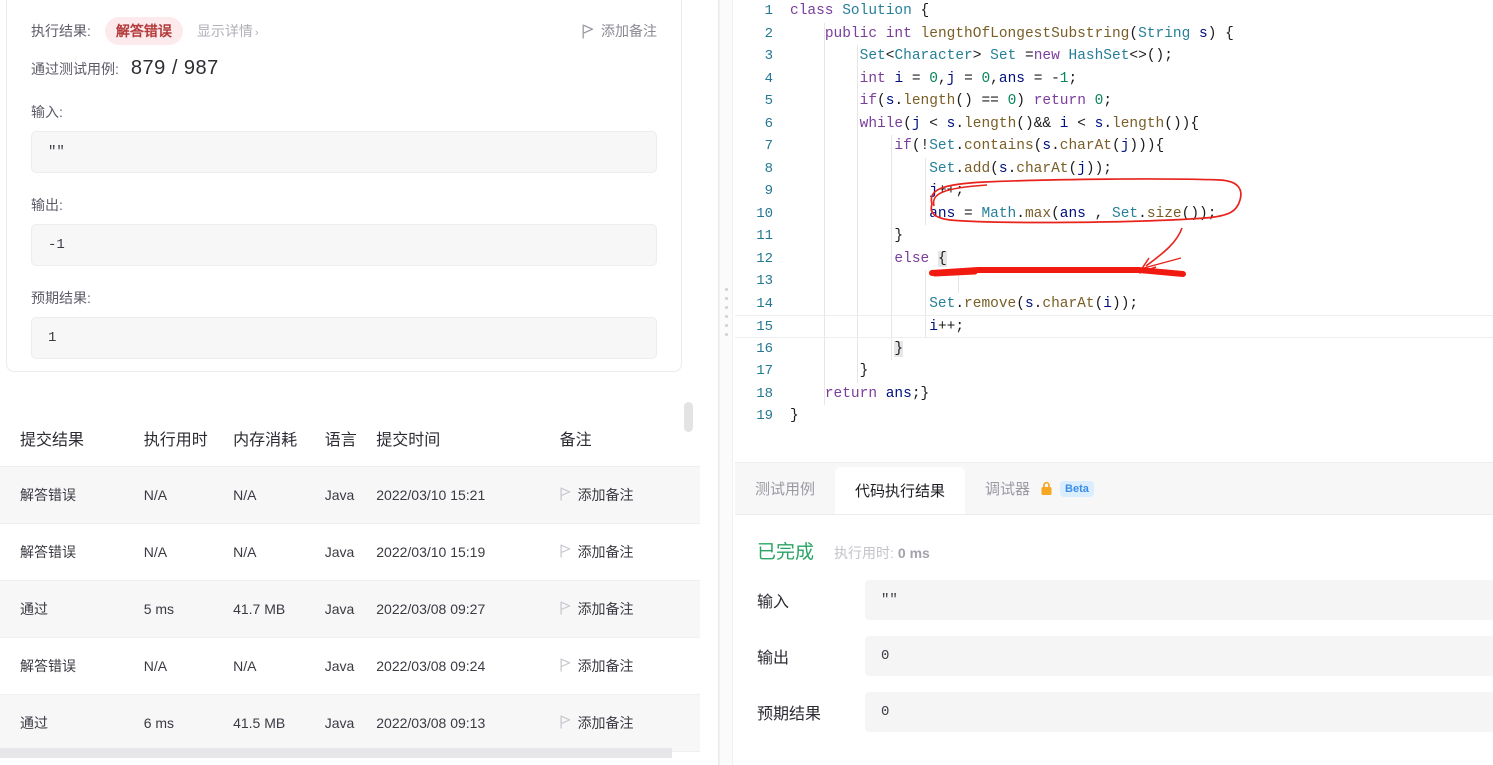 Image resolution: width=1493 pixels, height=765 pixels. I want to click on code-line: 16 }, so click(1114, 348).